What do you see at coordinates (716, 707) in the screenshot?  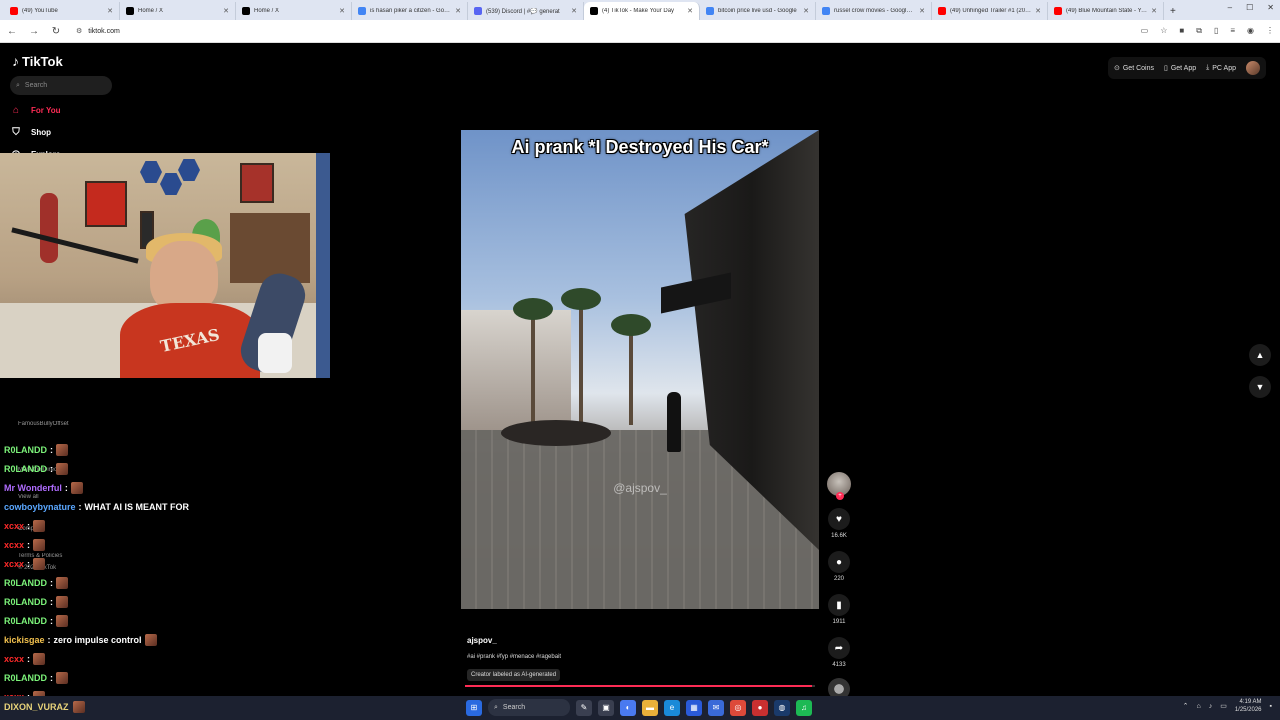 I see `mail-icon: ✉` at bounding box center [716, 707].